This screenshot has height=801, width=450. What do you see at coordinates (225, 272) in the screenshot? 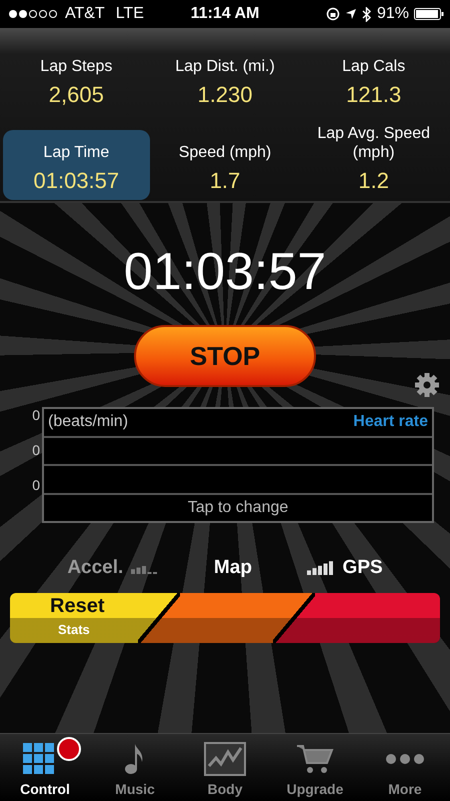
I see `timer-display: 01:03:57` at bounding box center [225, 272].